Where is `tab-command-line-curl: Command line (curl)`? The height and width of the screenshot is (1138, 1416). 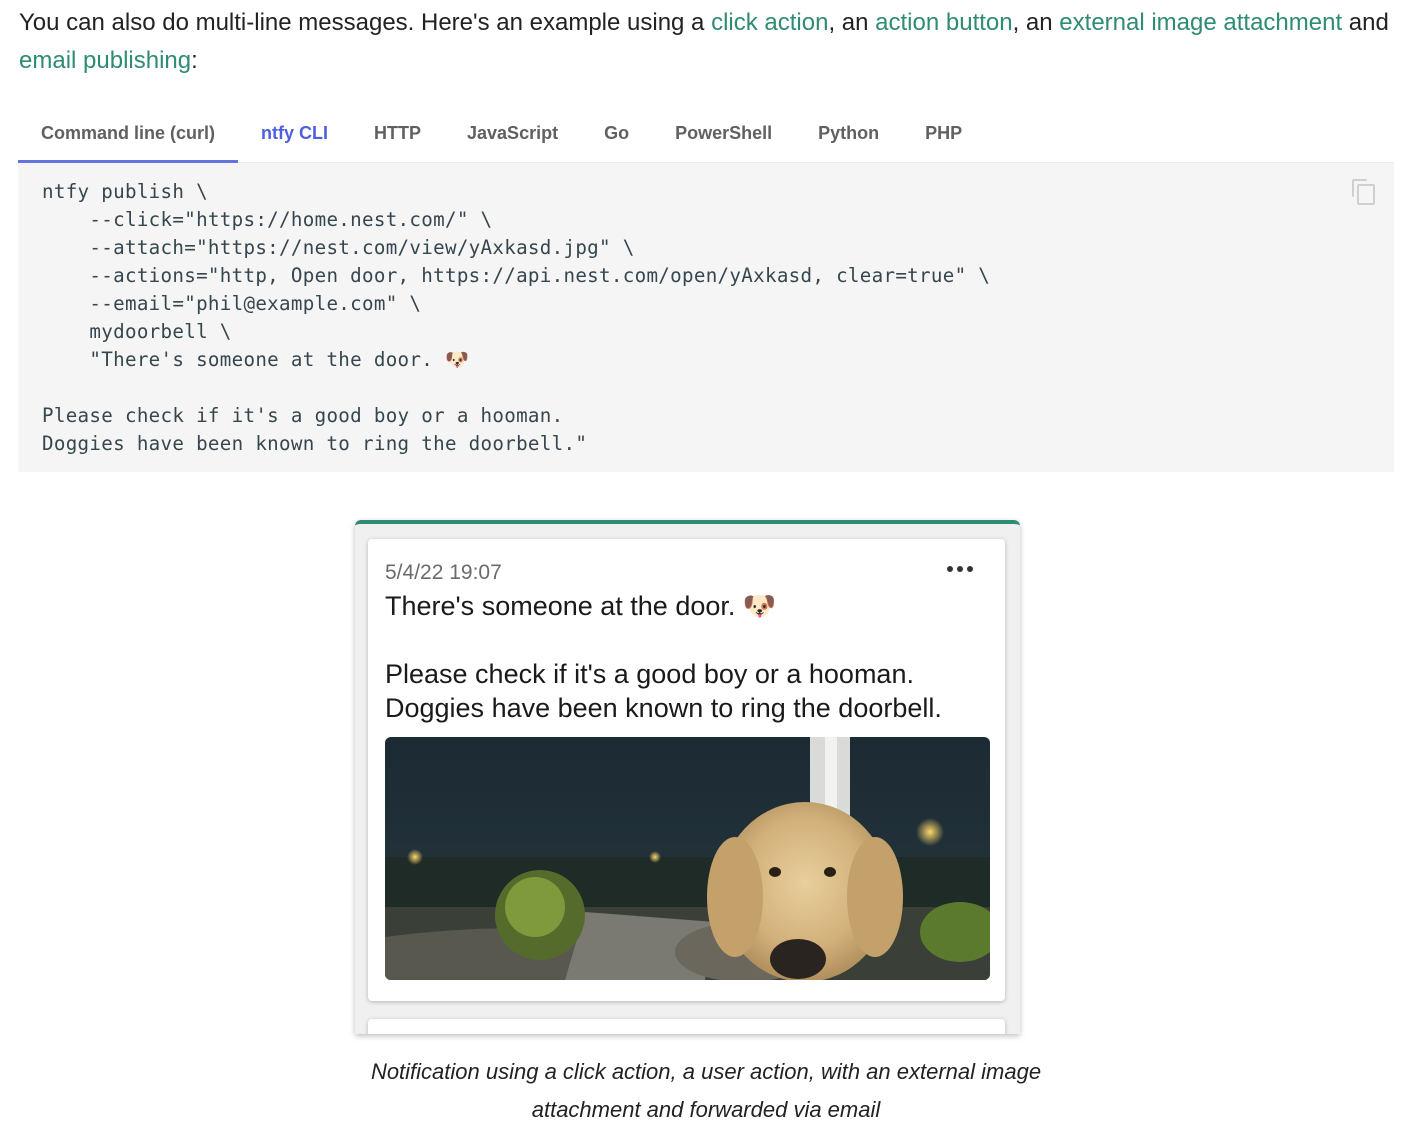 tab-command-line-curl: Command line (curl) is located at coordinates (128, 134).